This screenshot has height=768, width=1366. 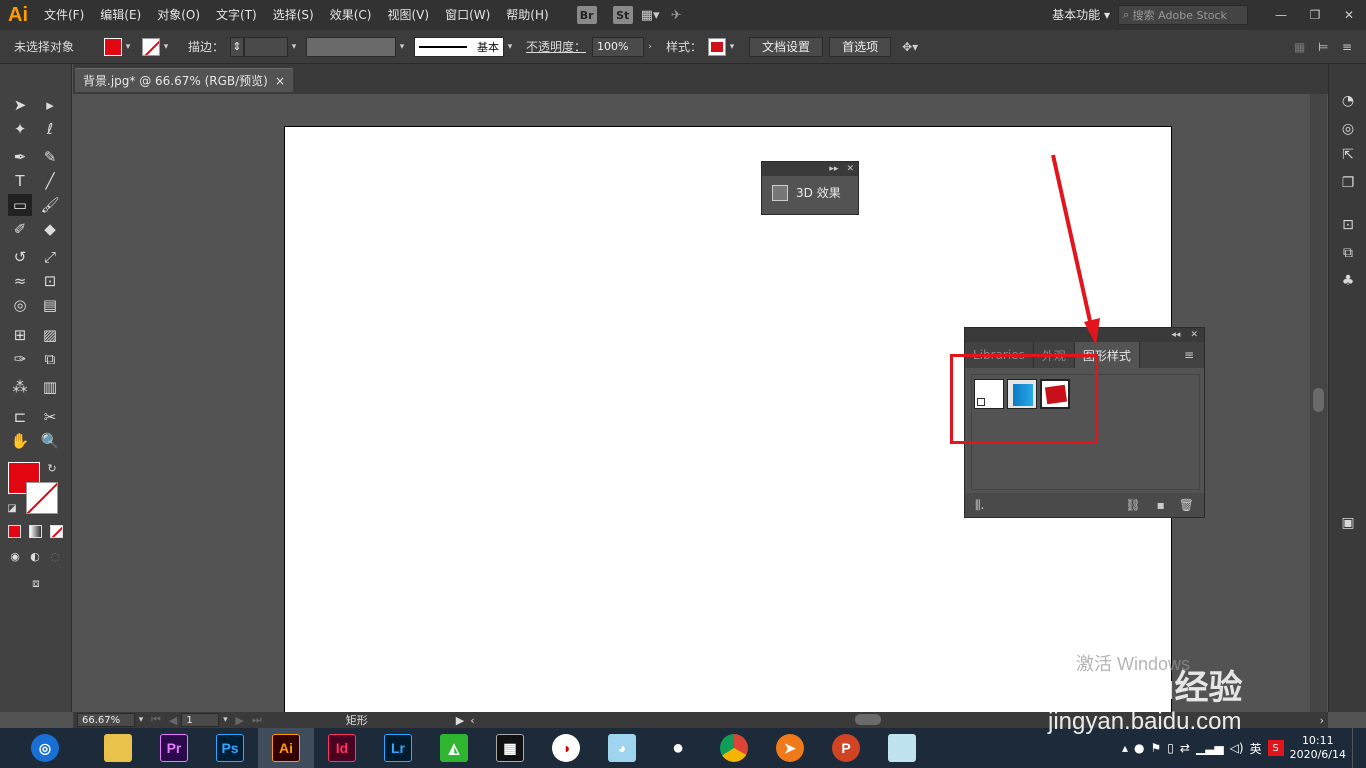 What do you see at coordinates (35, 531) in the screenshot?
I see `gradient-mode-icon` at bounding box center [35, 531].